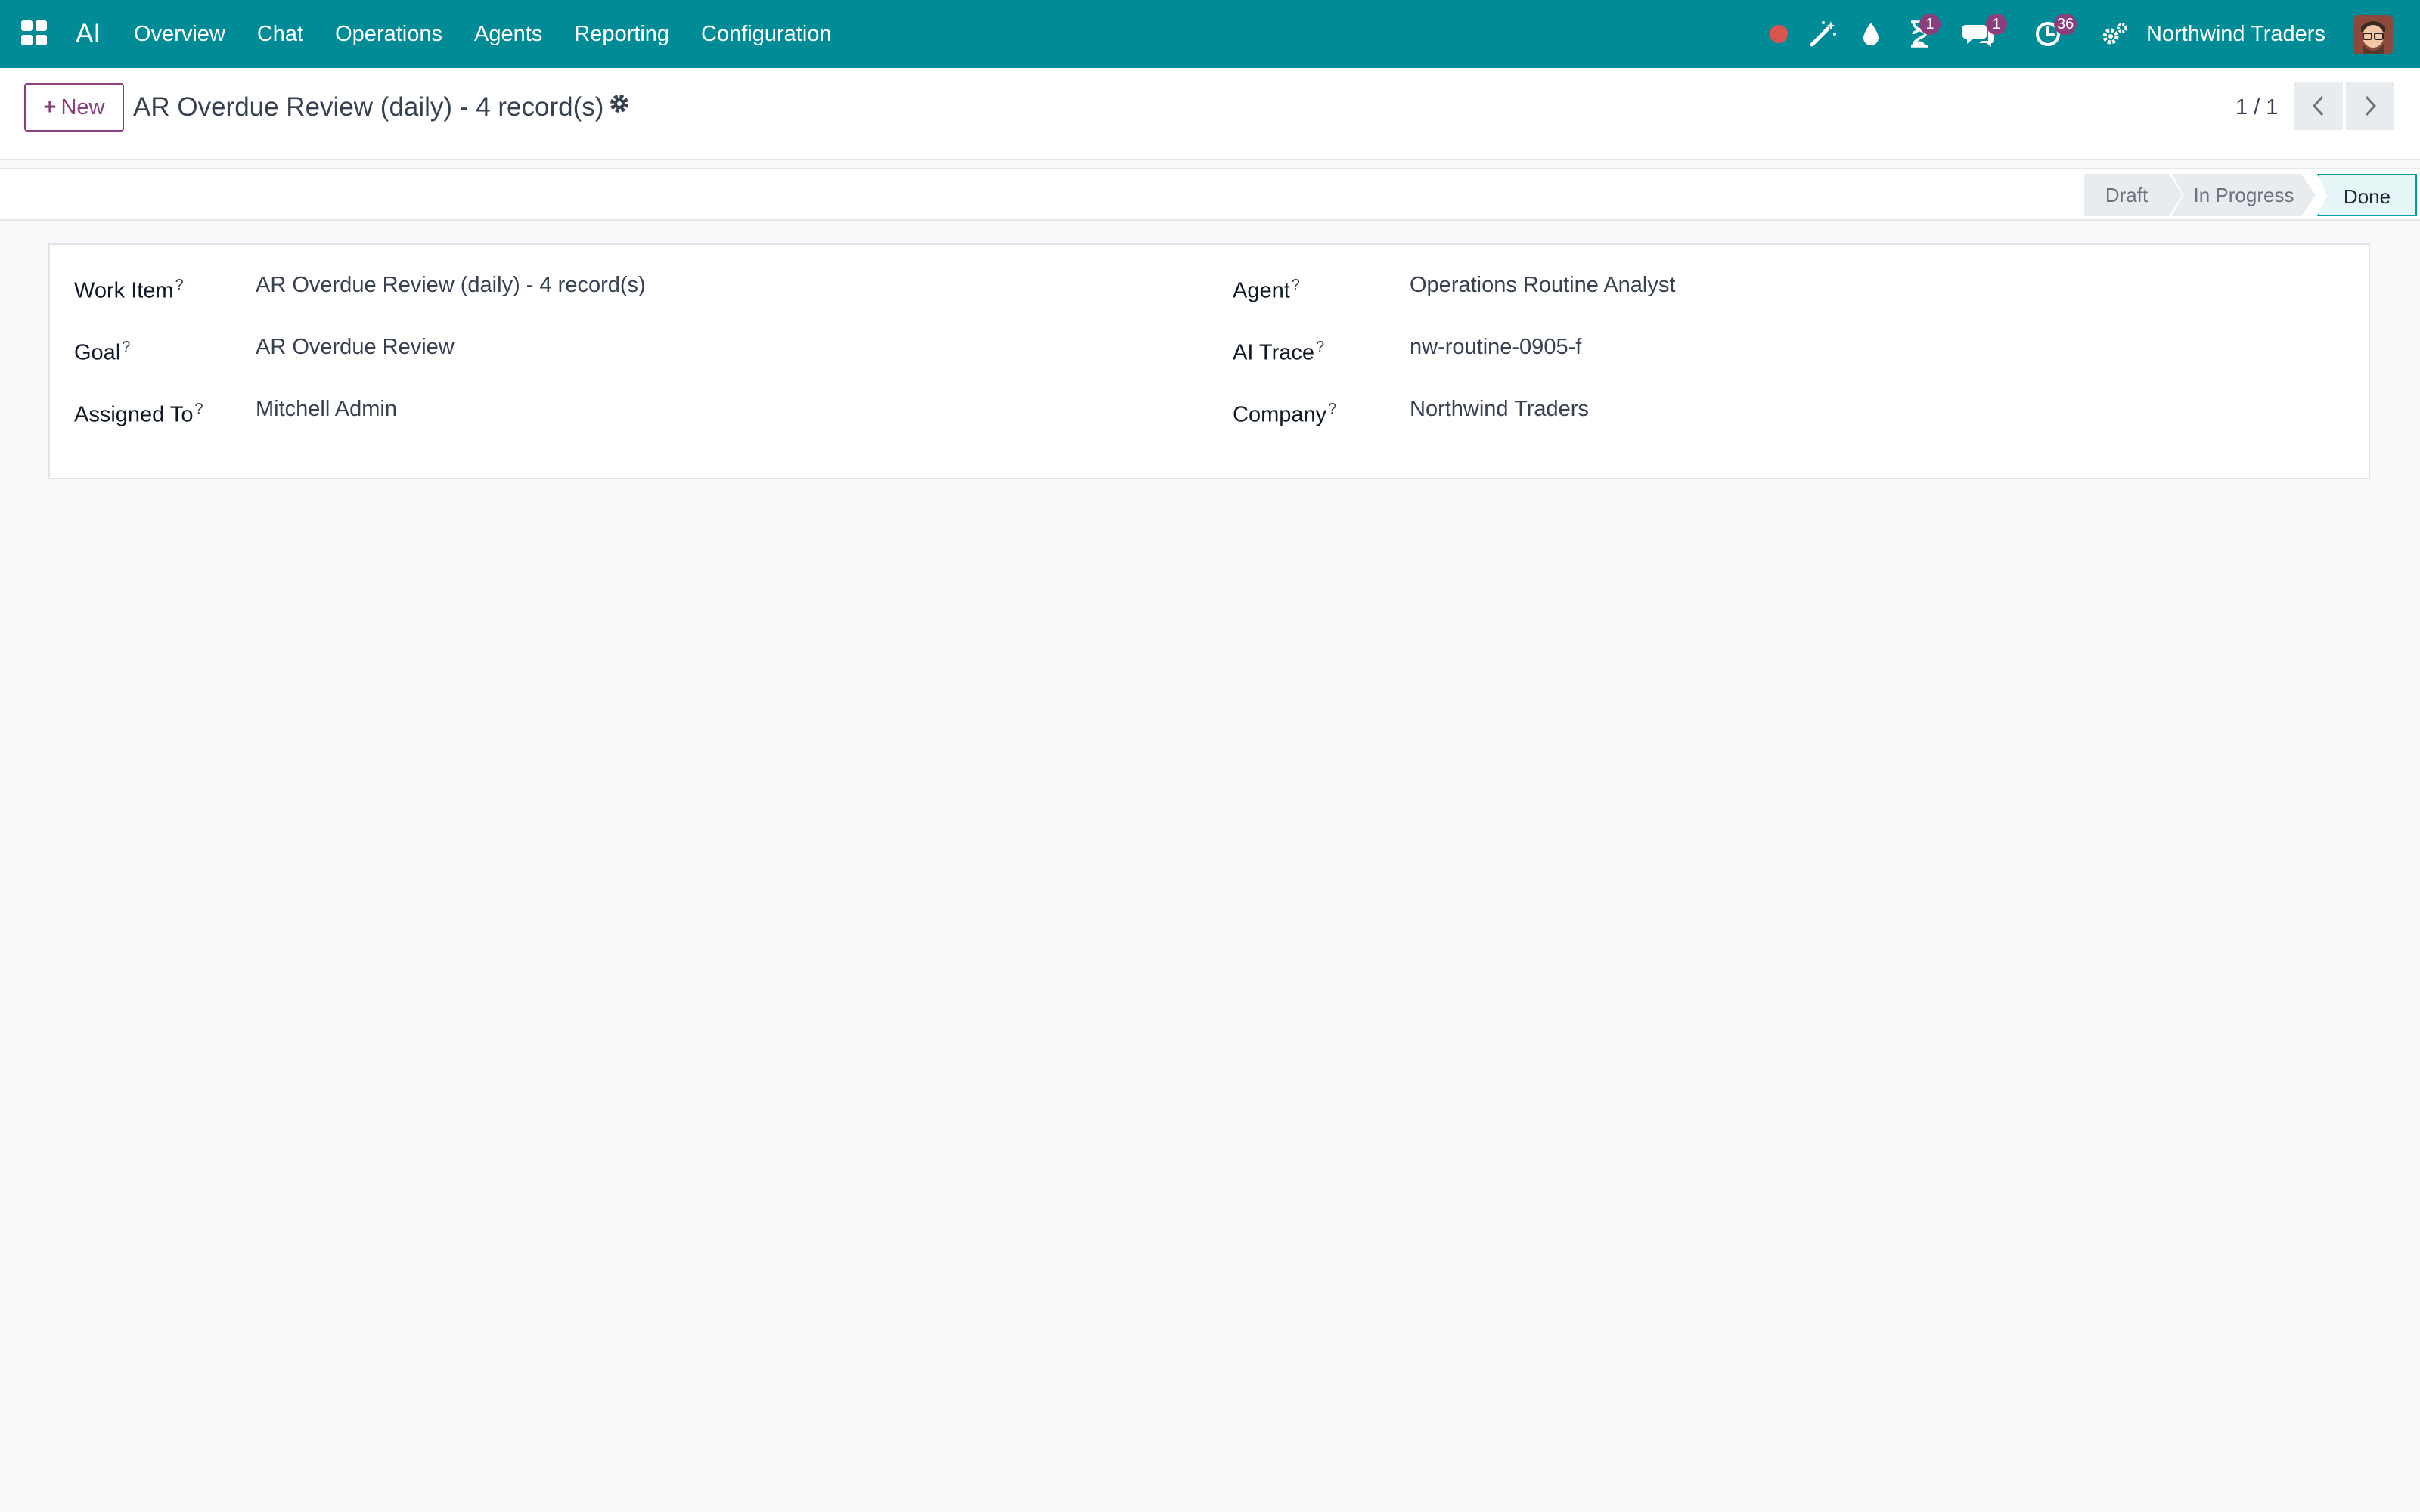 This screenshot has width=2420, height=1512. I want to click on stage-in-progress: In Progress, so click(2244, 195).